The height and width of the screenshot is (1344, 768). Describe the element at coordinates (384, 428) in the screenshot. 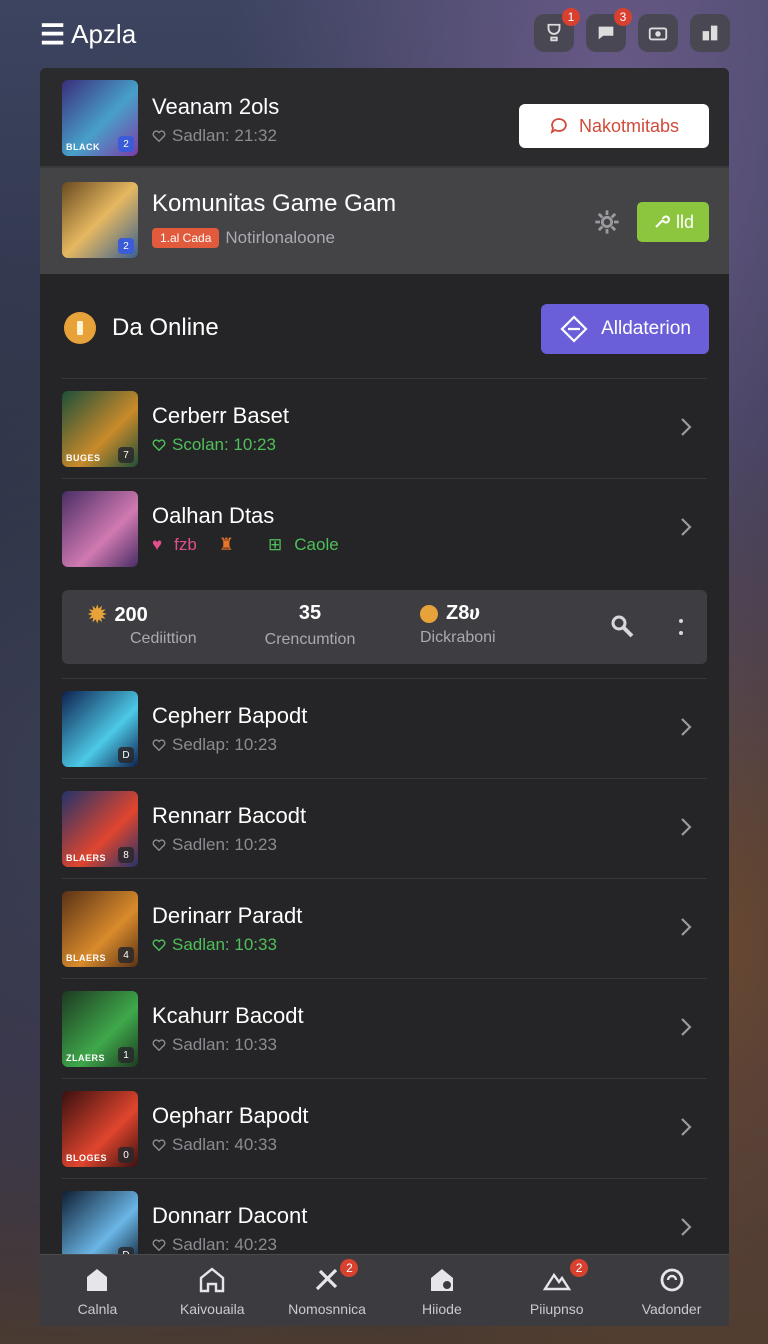

I see `list-item: BUGES 7 Cerberr Baset Scolan: 10:23` at that location.